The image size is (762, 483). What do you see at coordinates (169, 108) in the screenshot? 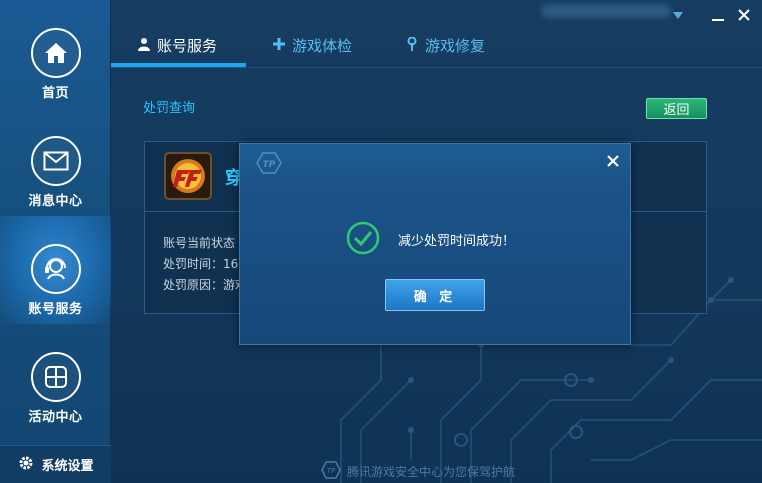
I see `section-title: 处罚查询` at bounding box center [169, 108].